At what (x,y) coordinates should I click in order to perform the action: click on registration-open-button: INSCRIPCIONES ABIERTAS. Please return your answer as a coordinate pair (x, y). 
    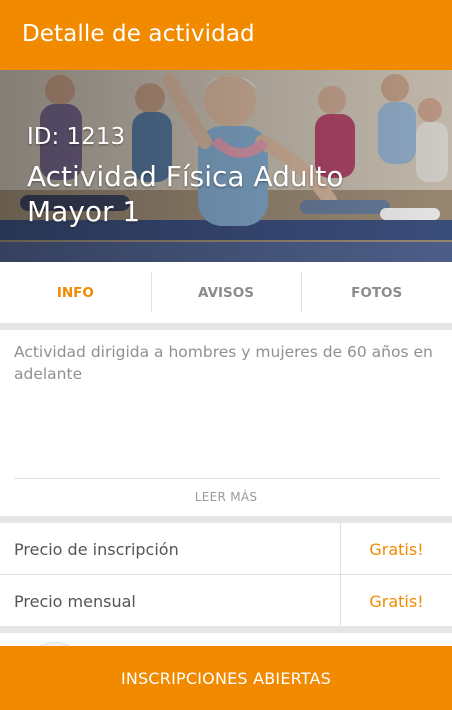
    Looking at the image, I should click on (226, 678).